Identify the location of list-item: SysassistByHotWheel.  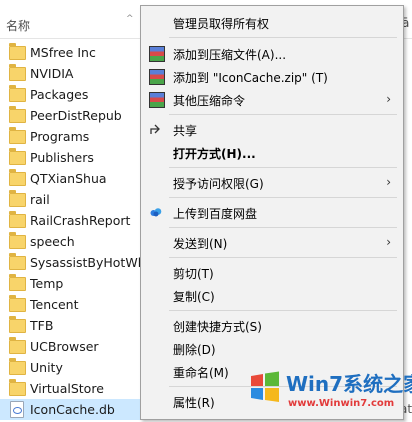
(70, 262).